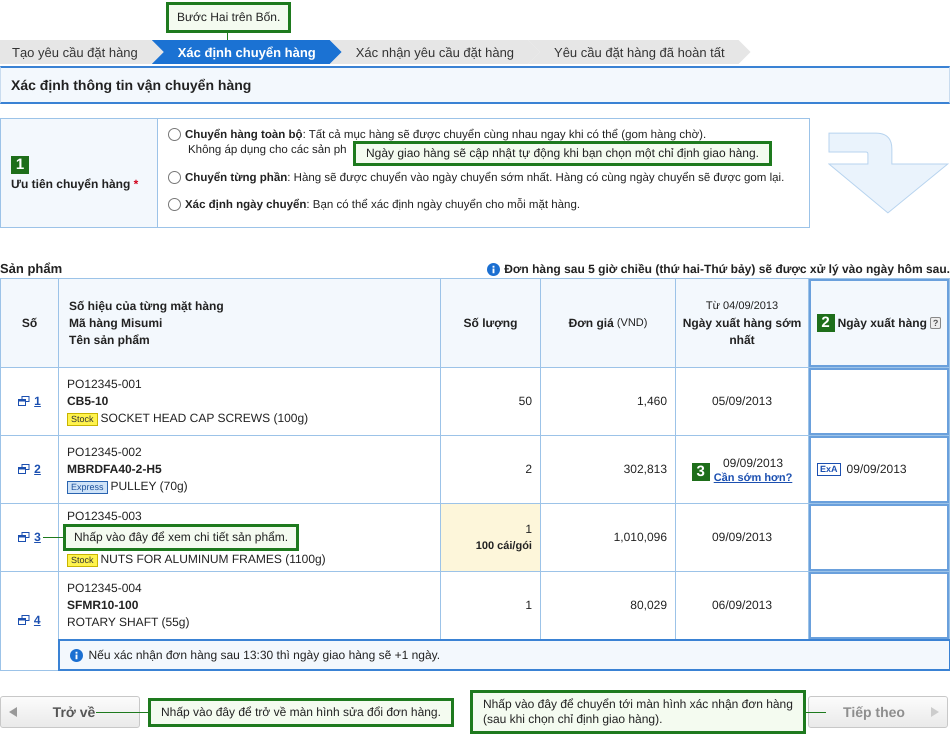 The height and width of the screenshot is (742, 950). What do you see at coordinates (29, 323) in the screenshot?
I see `column-header: Số` at bounding box center [29, 323].